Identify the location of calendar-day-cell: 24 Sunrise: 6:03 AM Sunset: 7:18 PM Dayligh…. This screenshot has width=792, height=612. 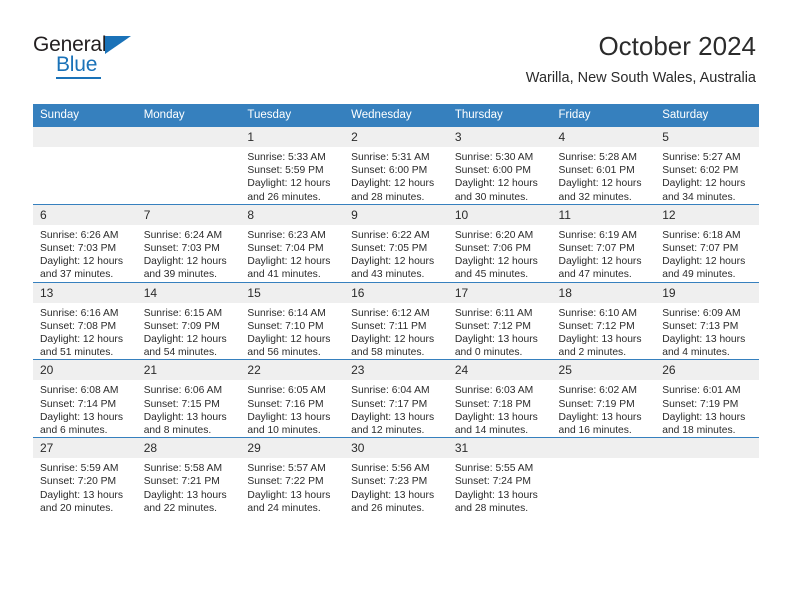
(499, 398).